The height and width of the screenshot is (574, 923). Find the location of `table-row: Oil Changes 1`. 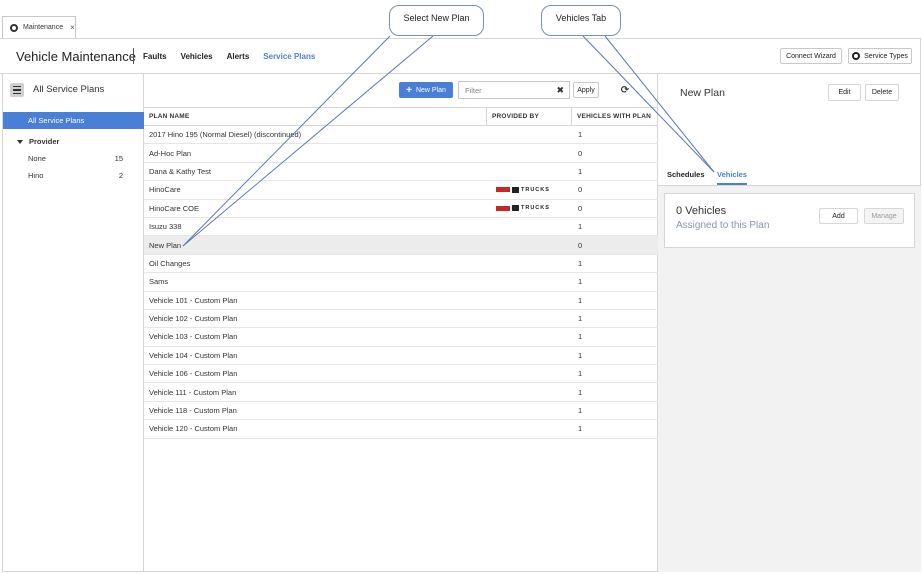

table-row: Oil Changes 1 is located at coordinates (401, 264).